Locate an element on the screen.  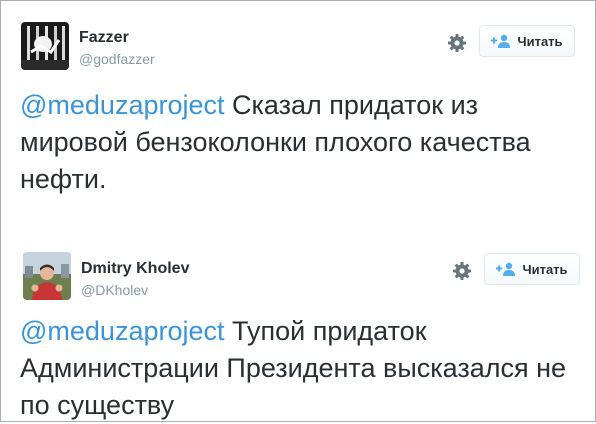
user-handle: @godfazzer is located at coordinates (117, 59).